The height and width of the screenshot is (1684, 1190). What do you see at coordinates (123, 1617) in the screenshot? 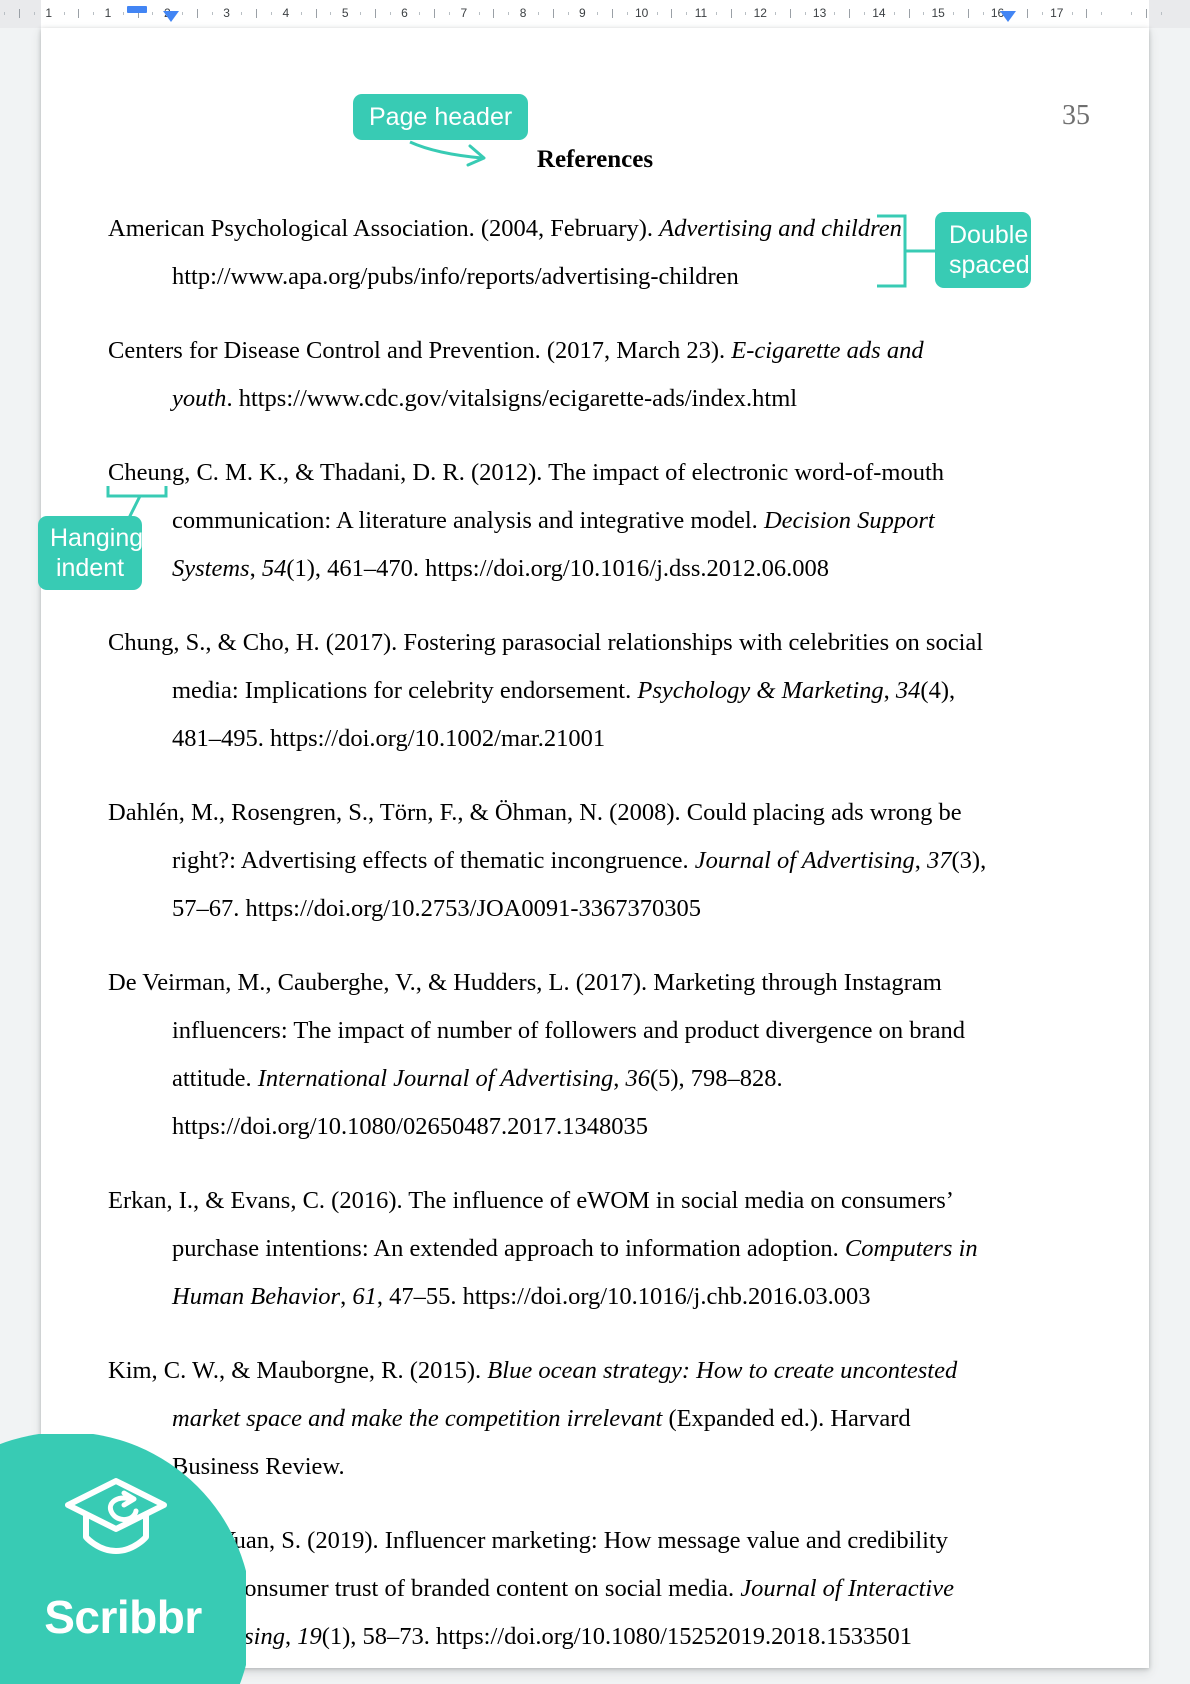
I see `scribbr-wordmark: Scribbr` at bounding box center [123, 1617].